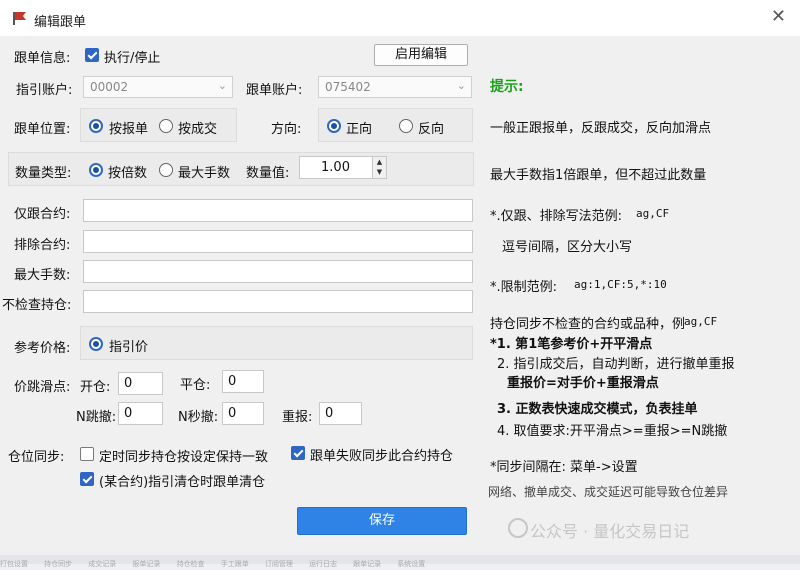  Describe the element at coordinates (382, 456) in the screenshot. I see `fail-sync-label: 跟单失败同步此合约持仓` at that location.